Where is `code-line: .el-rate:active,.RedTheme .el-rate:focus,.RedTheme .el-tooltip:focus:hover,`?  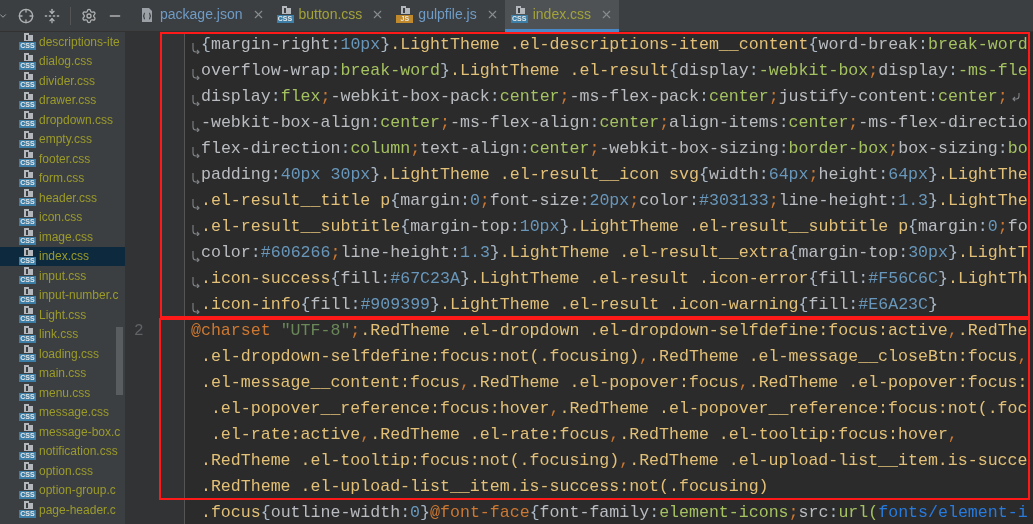
code-line: .el-rate:active,.RedTheme .el-rate:focus,.RedTheme .el-tooltip:focus:hover, is located at coordinates (583, 434).